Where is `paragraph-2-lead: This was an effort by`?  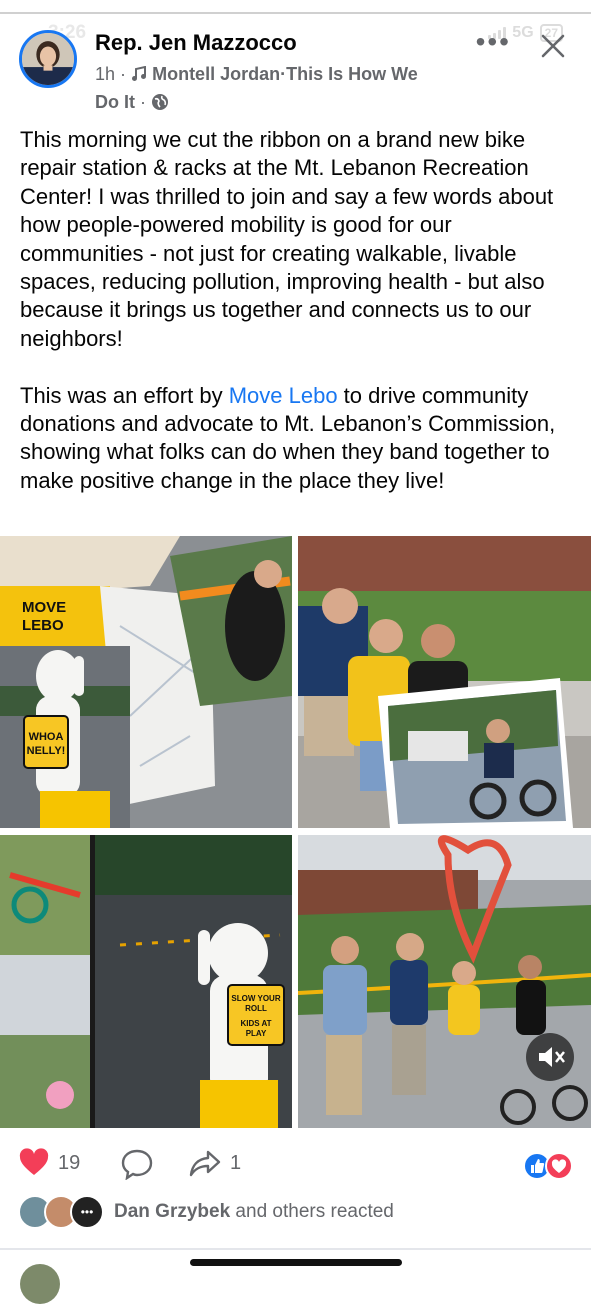 paragraph-2-lead: This was an effort by is located at coordinates (124, 395).